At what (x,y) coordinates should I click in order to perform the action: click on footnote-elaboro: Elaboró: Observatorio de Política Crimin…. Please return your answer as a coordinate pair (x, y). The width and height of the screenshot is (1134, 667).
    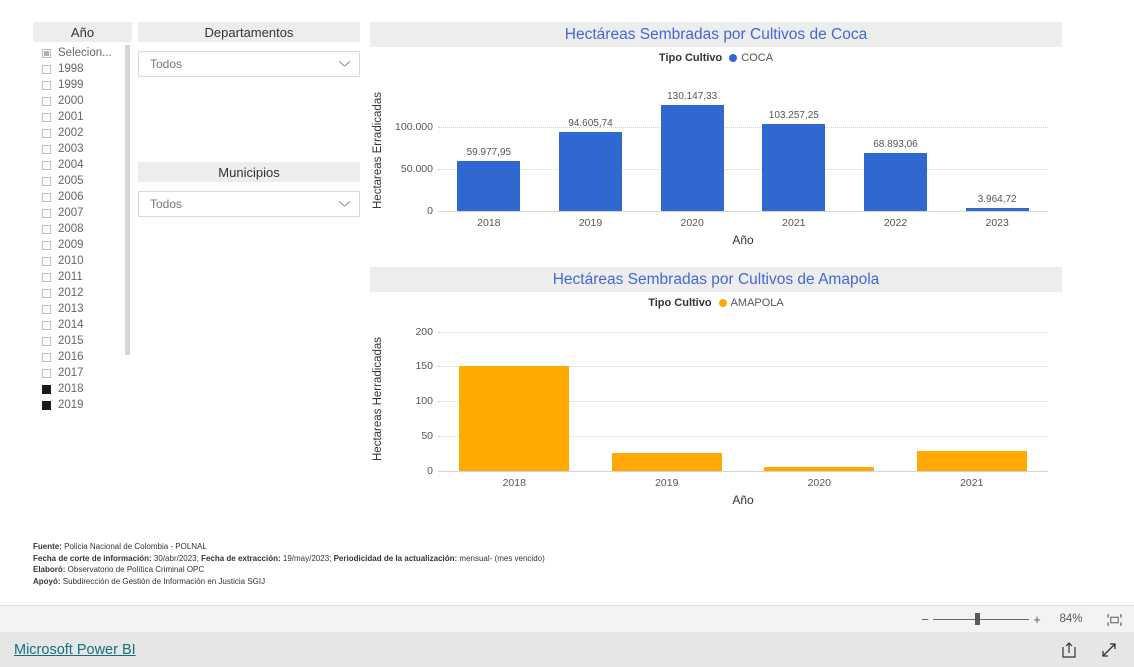
    Looking at the image, I should click on (289, 570).